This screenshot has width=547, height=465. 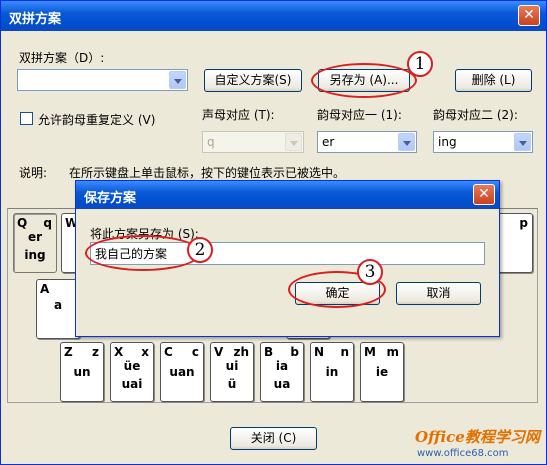 What do you see at coordinates (392, 352) in the screenshot?
I see `key-initial: m` at bounding box center [392, 352].